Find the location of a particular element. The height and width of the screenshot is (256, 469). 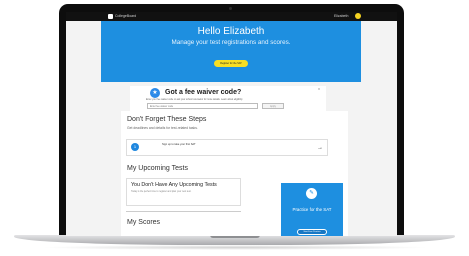

avatar is located at coordinates (358, 16).